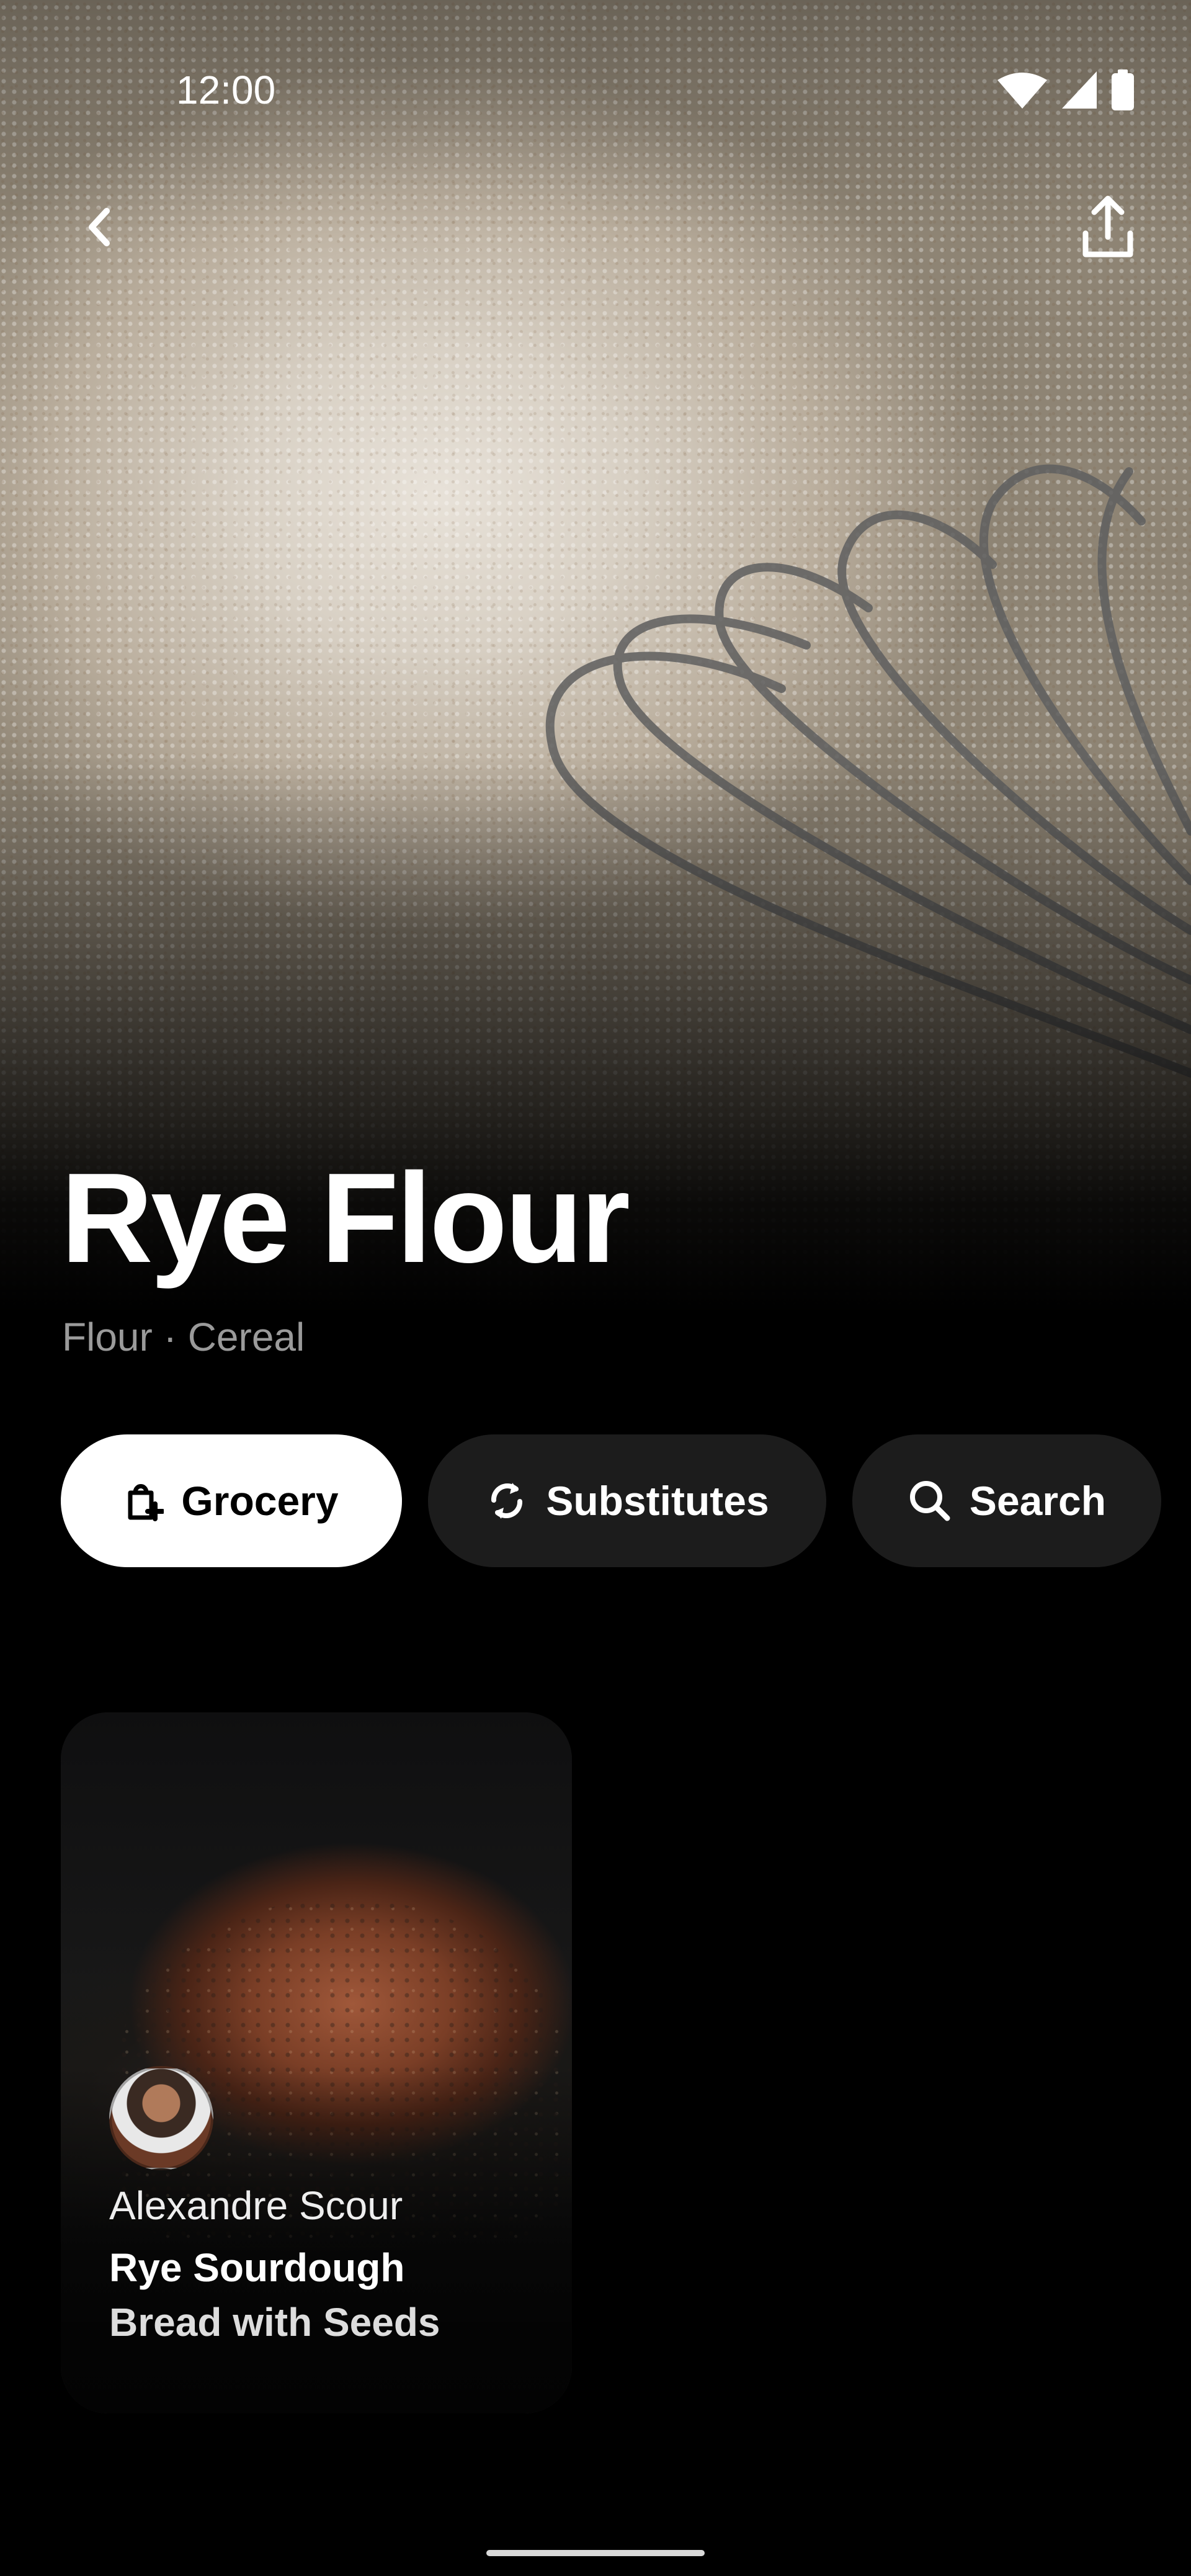 The image size is (1191, 2576). Describe the element at coordinates (1079, 91) in the screenshot. I see `cellular-signal-icon` at that location.